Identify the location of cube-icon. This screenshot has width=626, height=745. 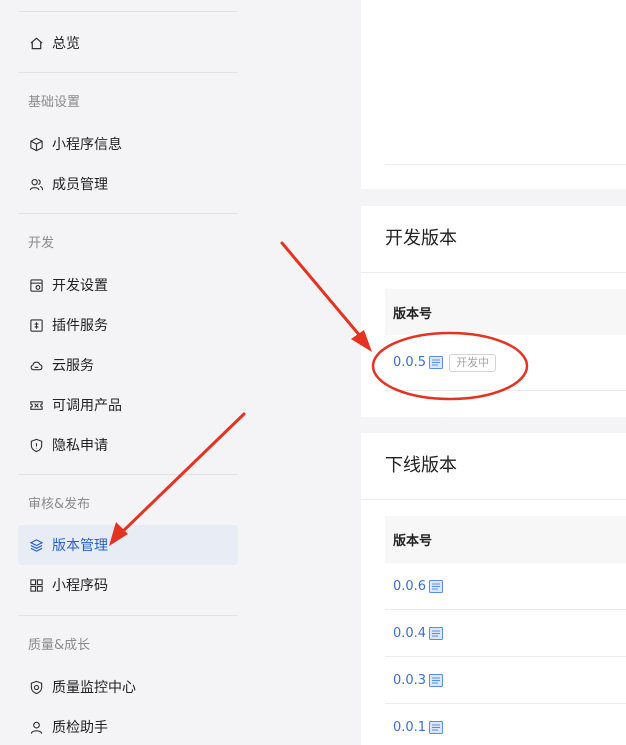
(36, 144).